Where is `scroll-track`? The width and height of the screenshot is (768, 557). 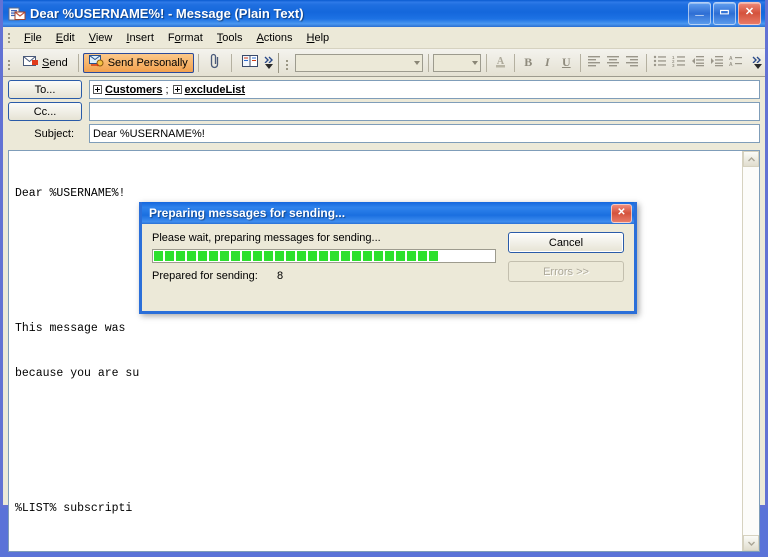 scroll-track is located at coordinates (751, 351).